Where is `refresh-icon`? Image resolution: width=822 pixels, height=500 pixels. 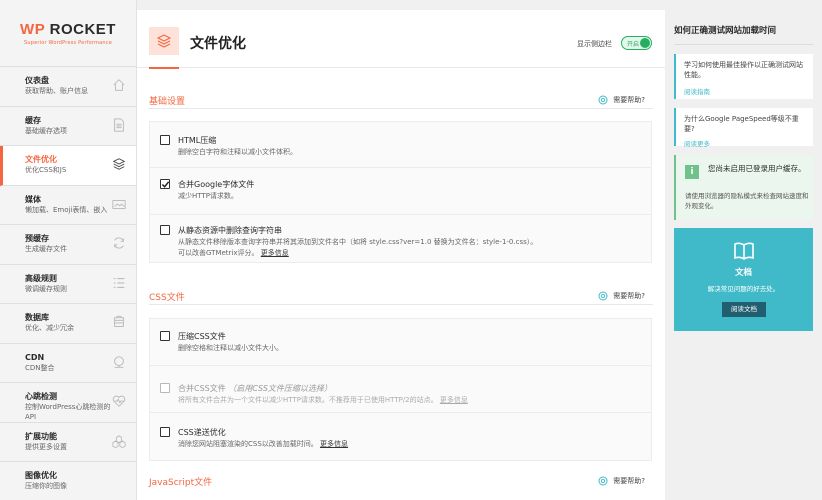
refresh-icon is located at coordinates (119, 243).